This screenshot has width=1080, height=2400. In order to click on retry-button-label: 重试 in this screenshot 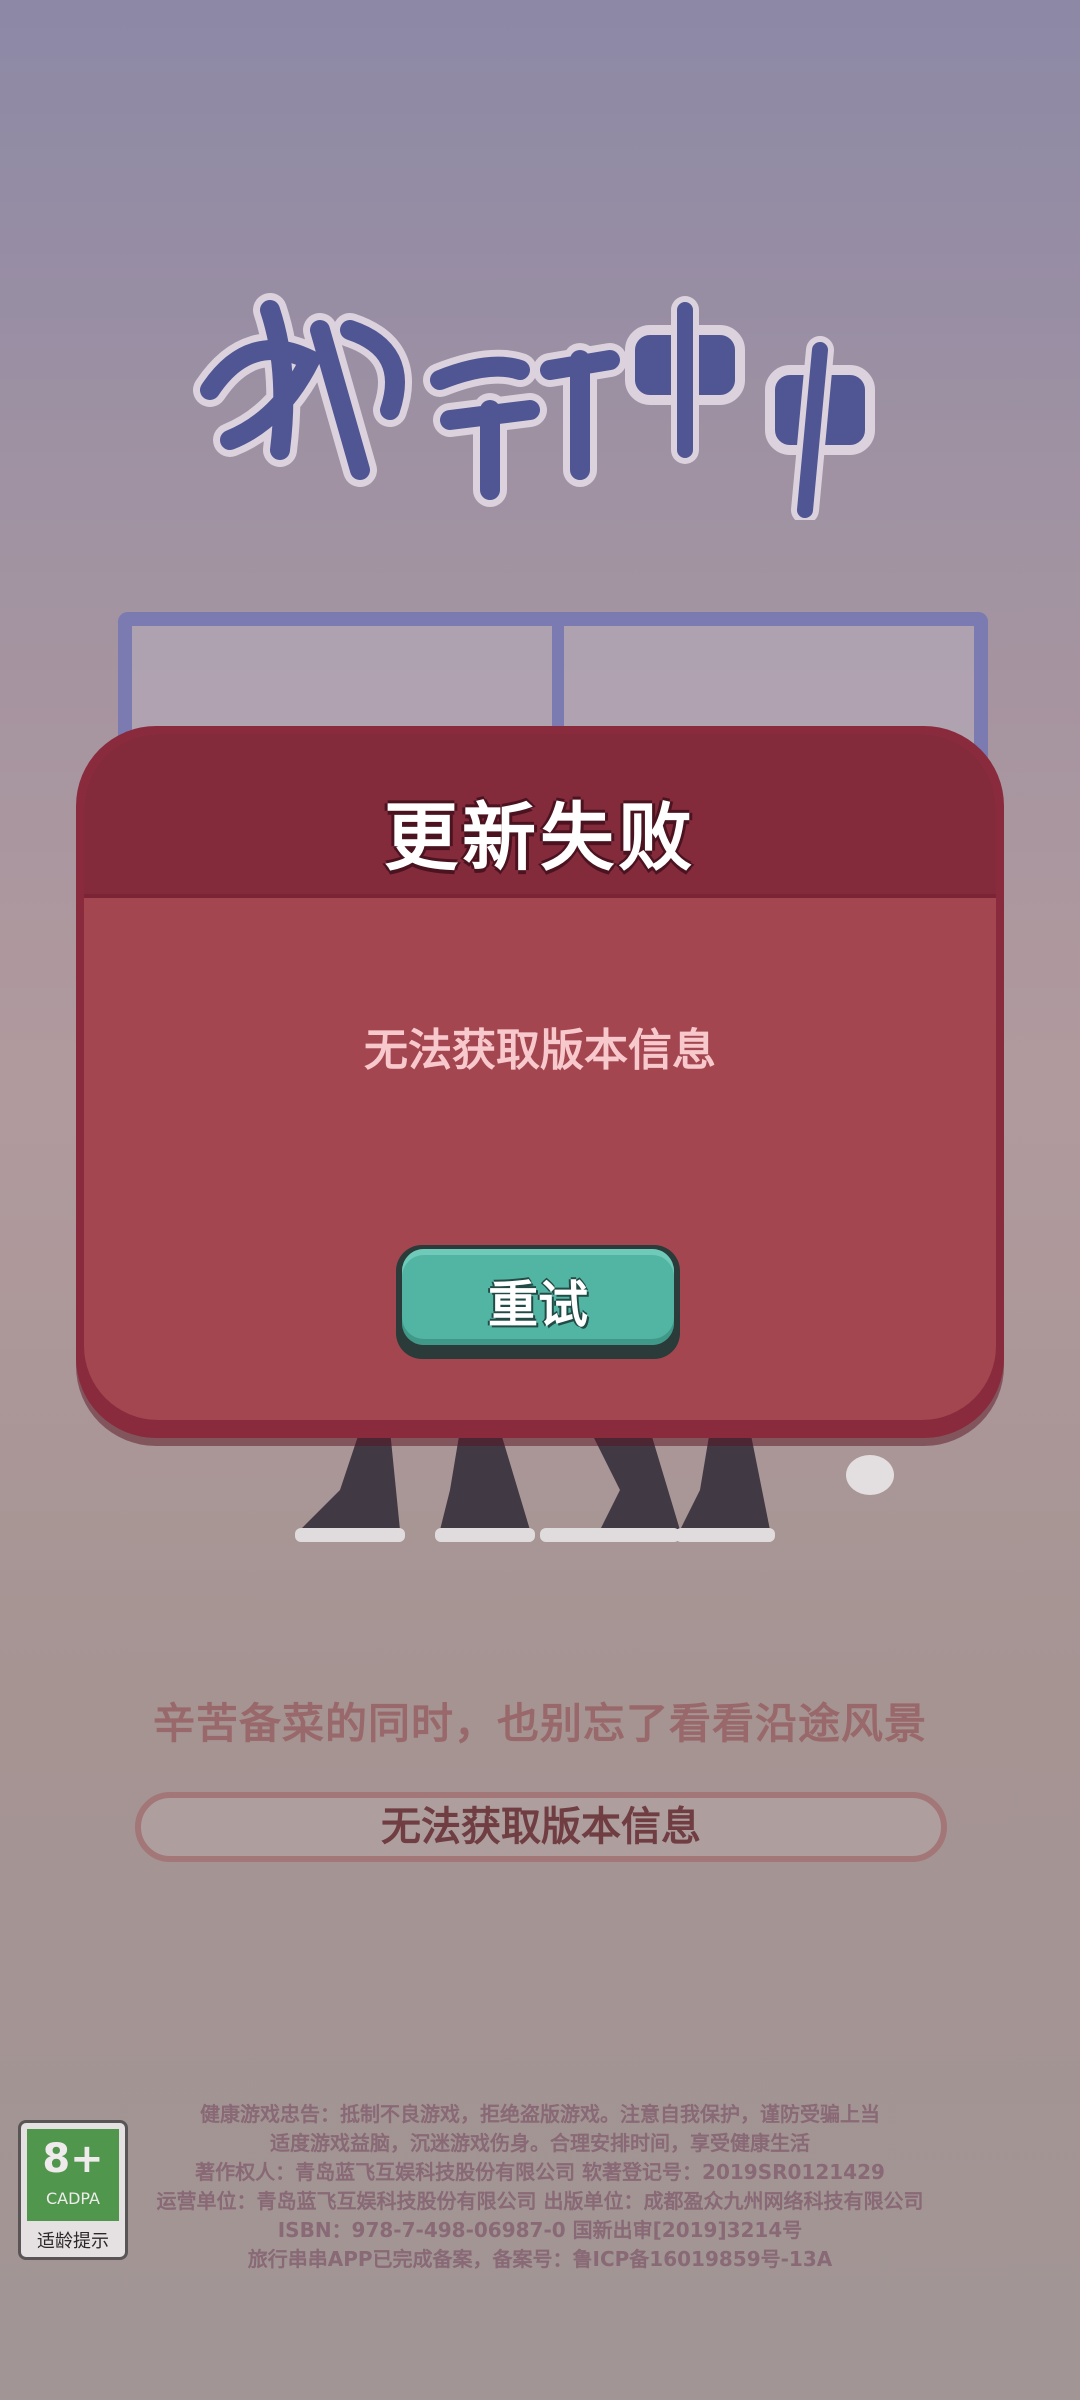, I will do `click(538, 1305)`.